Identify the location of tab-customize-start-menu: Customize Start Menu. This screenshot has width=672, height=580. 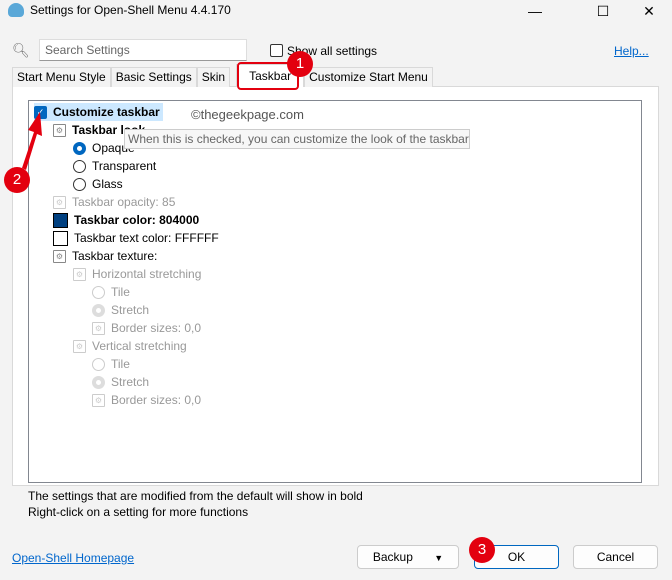
(368, 77).